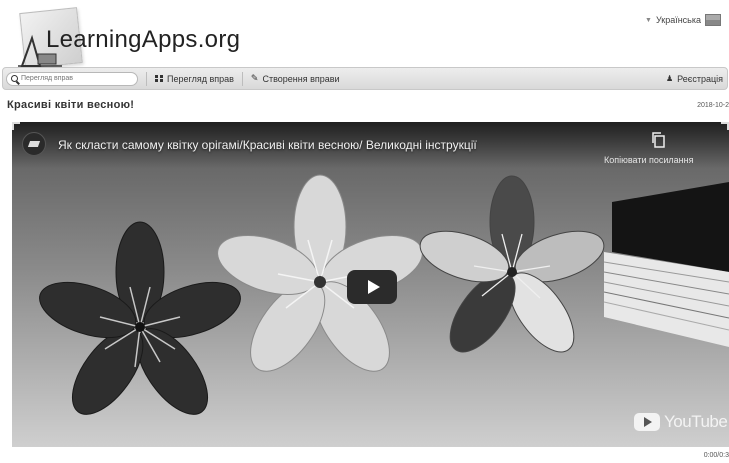 Image resolution: width=729 pixels, height=463 pixels. Describe the element at coordinates (696, 421) in the screenshot. I see `youtube-wordmark: YouTube` at that location.